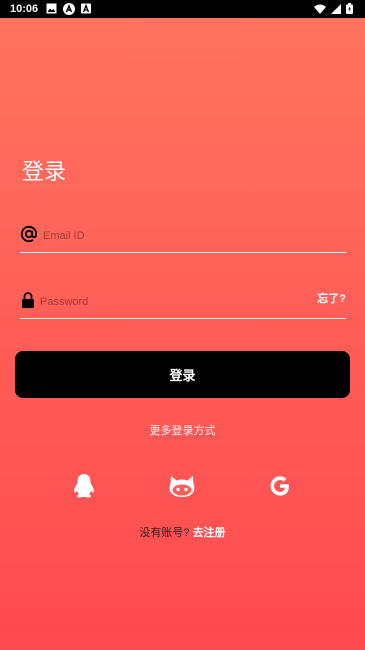 The width and height of the screenshot is (365, 650). I want to click on wifi-icon, so click(320, 9).